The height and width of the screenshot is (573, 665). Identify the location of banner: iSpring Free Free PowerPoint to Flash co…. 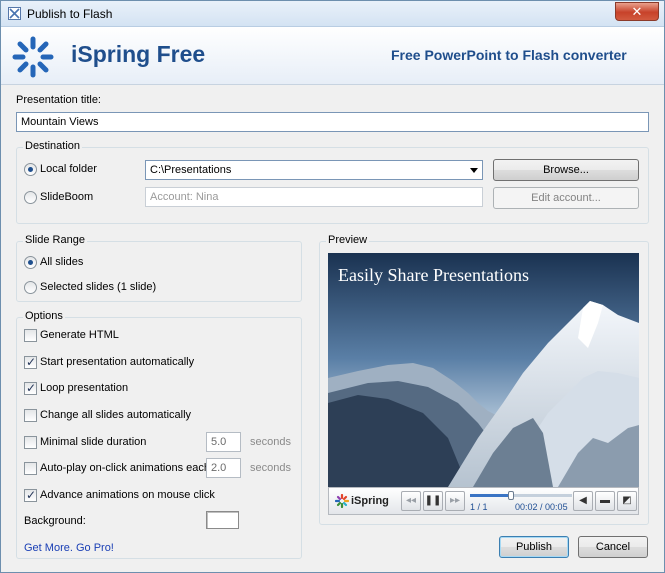
(332, 56).